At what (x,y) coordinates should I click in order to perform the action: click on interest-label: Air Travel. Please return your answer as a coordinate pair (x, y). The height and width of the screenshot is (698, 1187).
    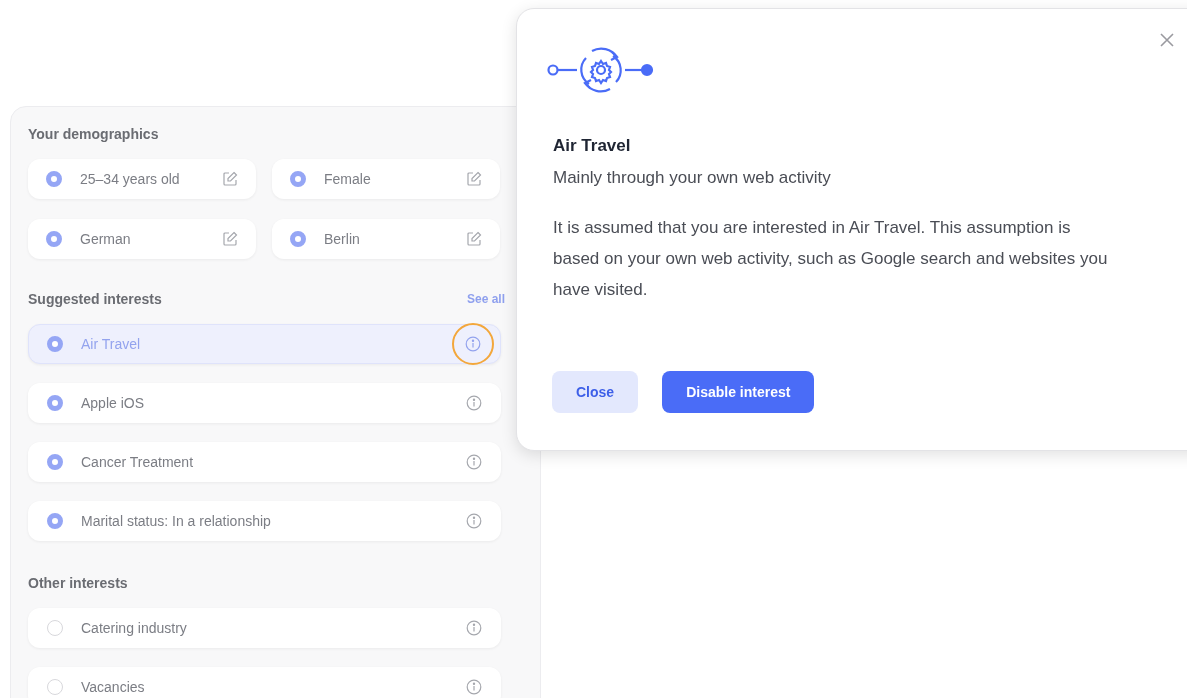
    Looking at the image, I should click on (111, 344).